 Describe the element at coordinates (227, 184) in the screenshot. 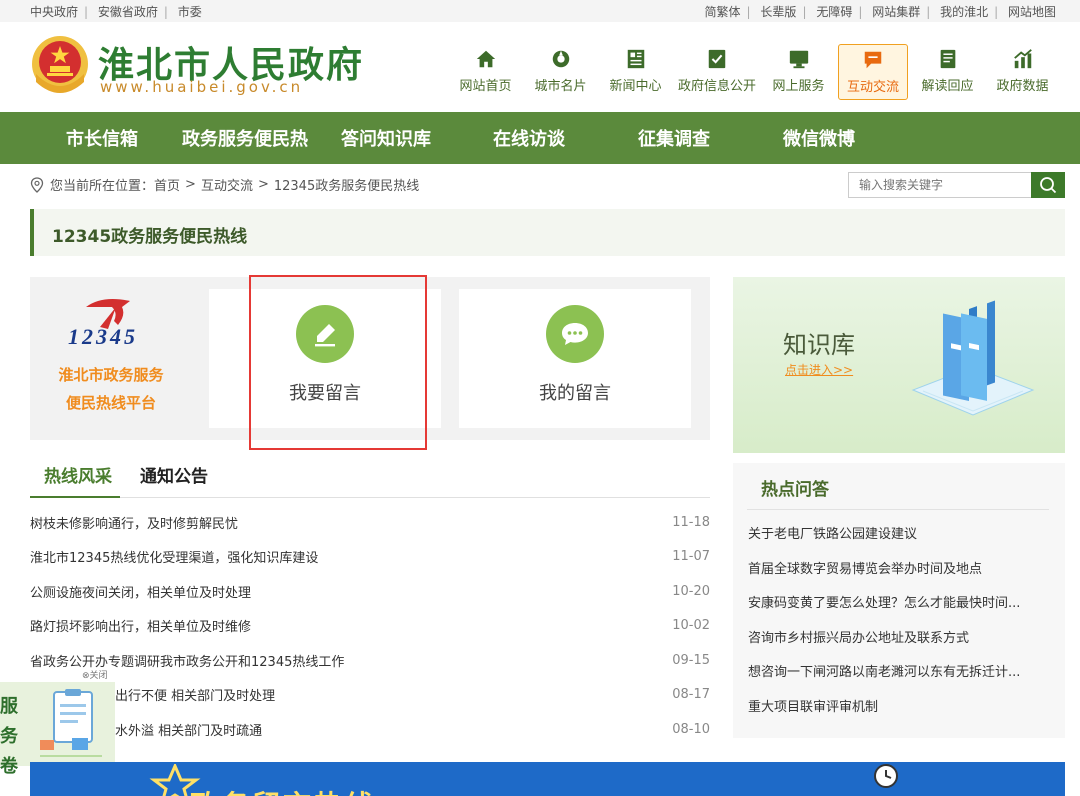

I see `breadcrumb-interaction: 互动交流` at that location.